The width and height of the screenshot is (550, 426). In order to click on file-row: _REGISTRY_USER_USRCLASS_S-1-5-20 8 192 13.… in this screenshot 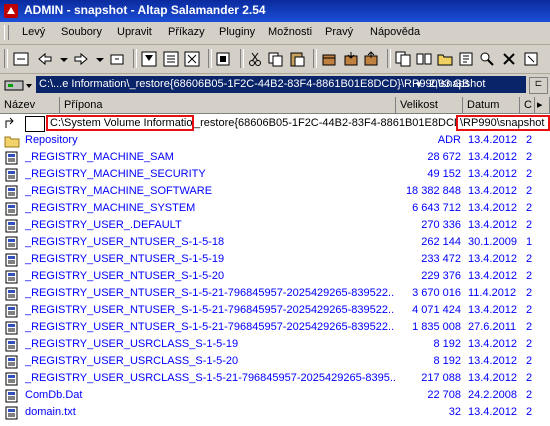, I will do `click(275, 362)`.